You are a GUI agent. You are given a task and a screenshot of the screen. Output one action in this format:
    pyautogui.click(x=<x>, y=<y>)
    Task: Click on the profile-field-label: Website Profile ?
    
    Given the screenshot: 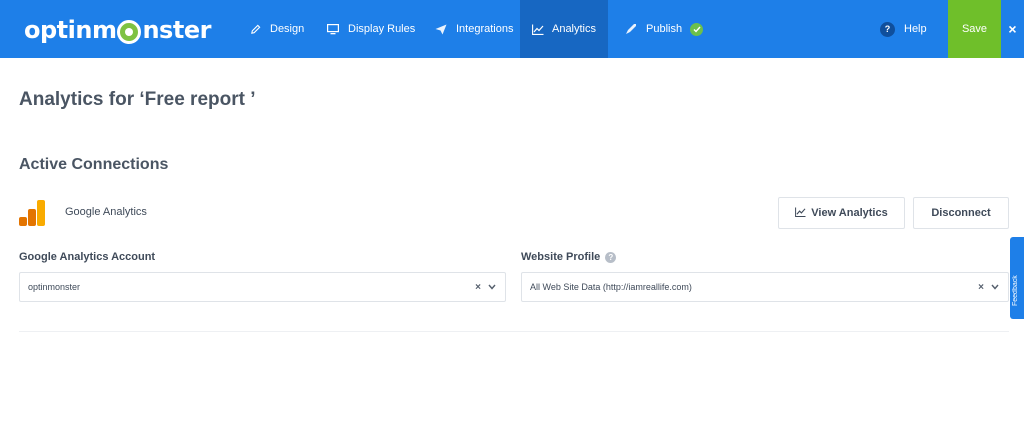 What is the action you would take?
    pyautogui.click(x=569, y=257)
    